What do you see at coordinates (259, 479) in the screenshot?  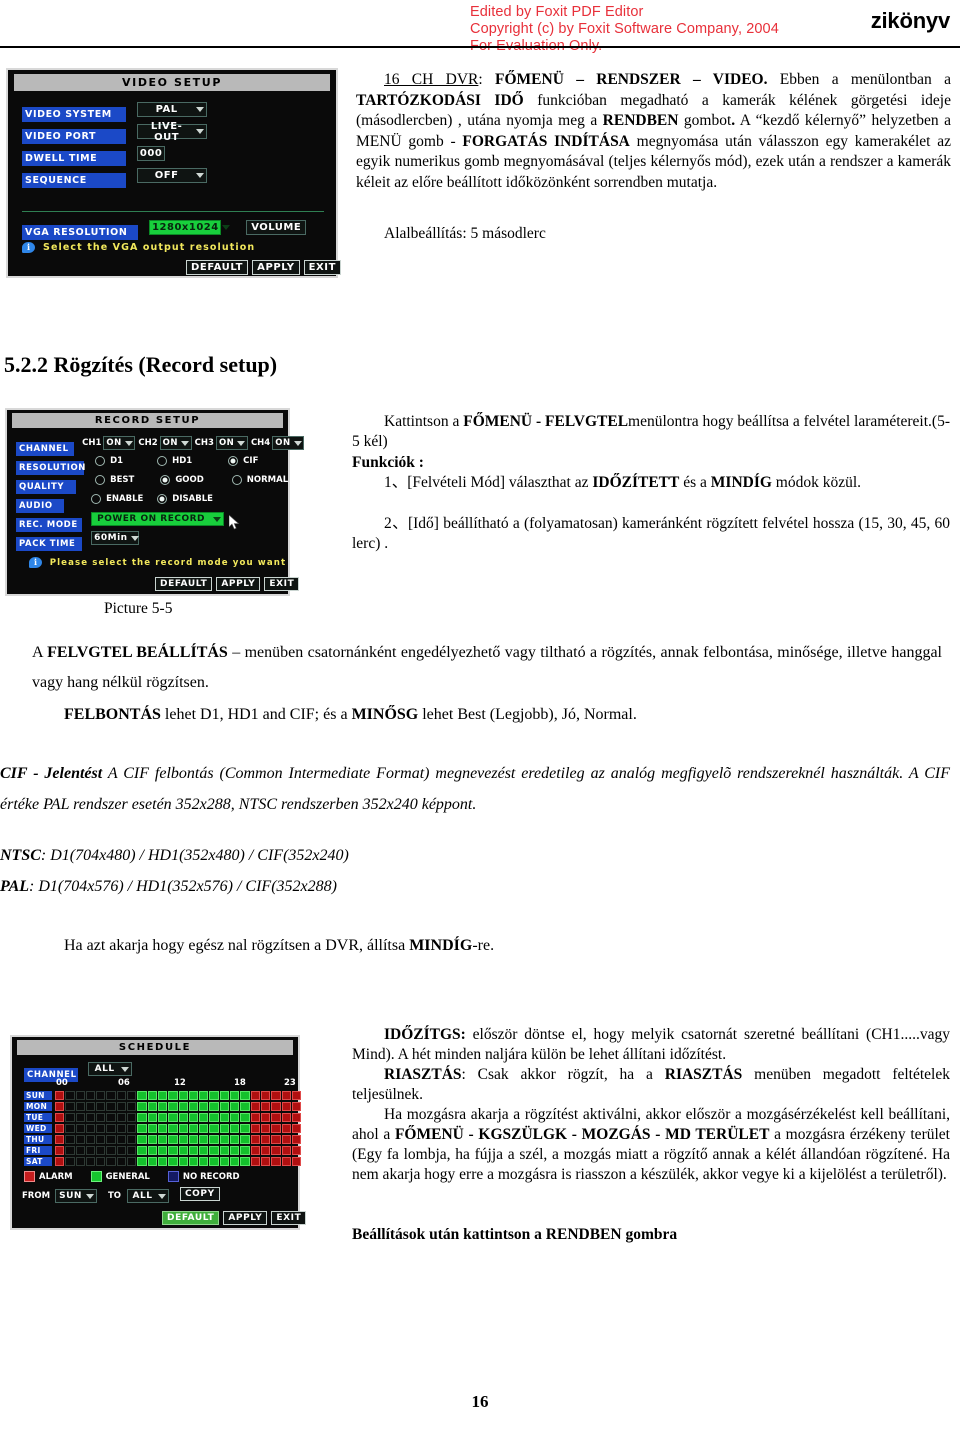 I see `quality-option-normal: NORMAL` at bounding box center [259, 479].